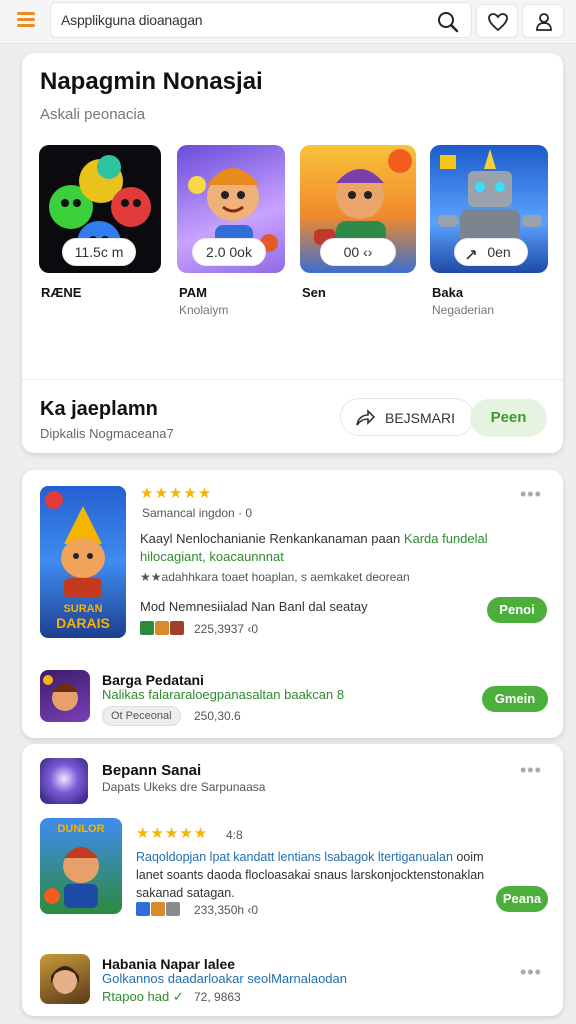  Describe the element at coordinates (107, 433) in the screenshot. I see `cta-subtitle: Dipkalis Nogmaceana7` at that location.